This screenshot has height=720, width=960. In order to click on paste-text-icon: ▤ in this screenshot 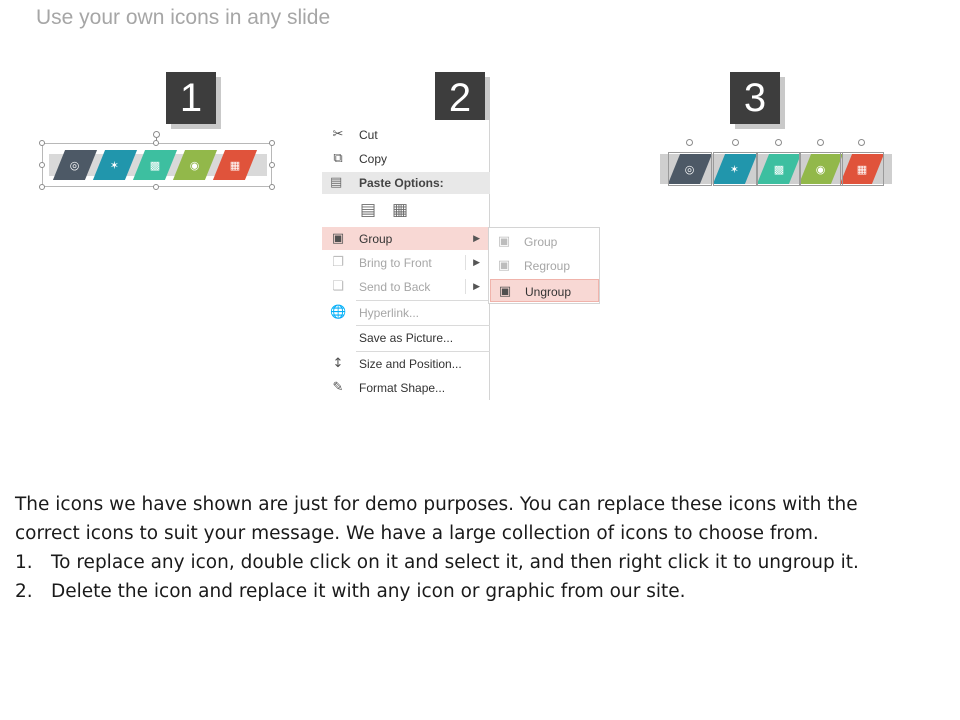, I will do `click(368, 210)`.